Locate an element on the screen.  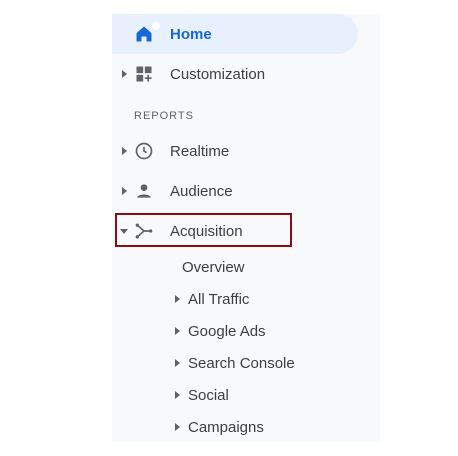
acquisition-branch-icon is located at coordinates (144, 231).